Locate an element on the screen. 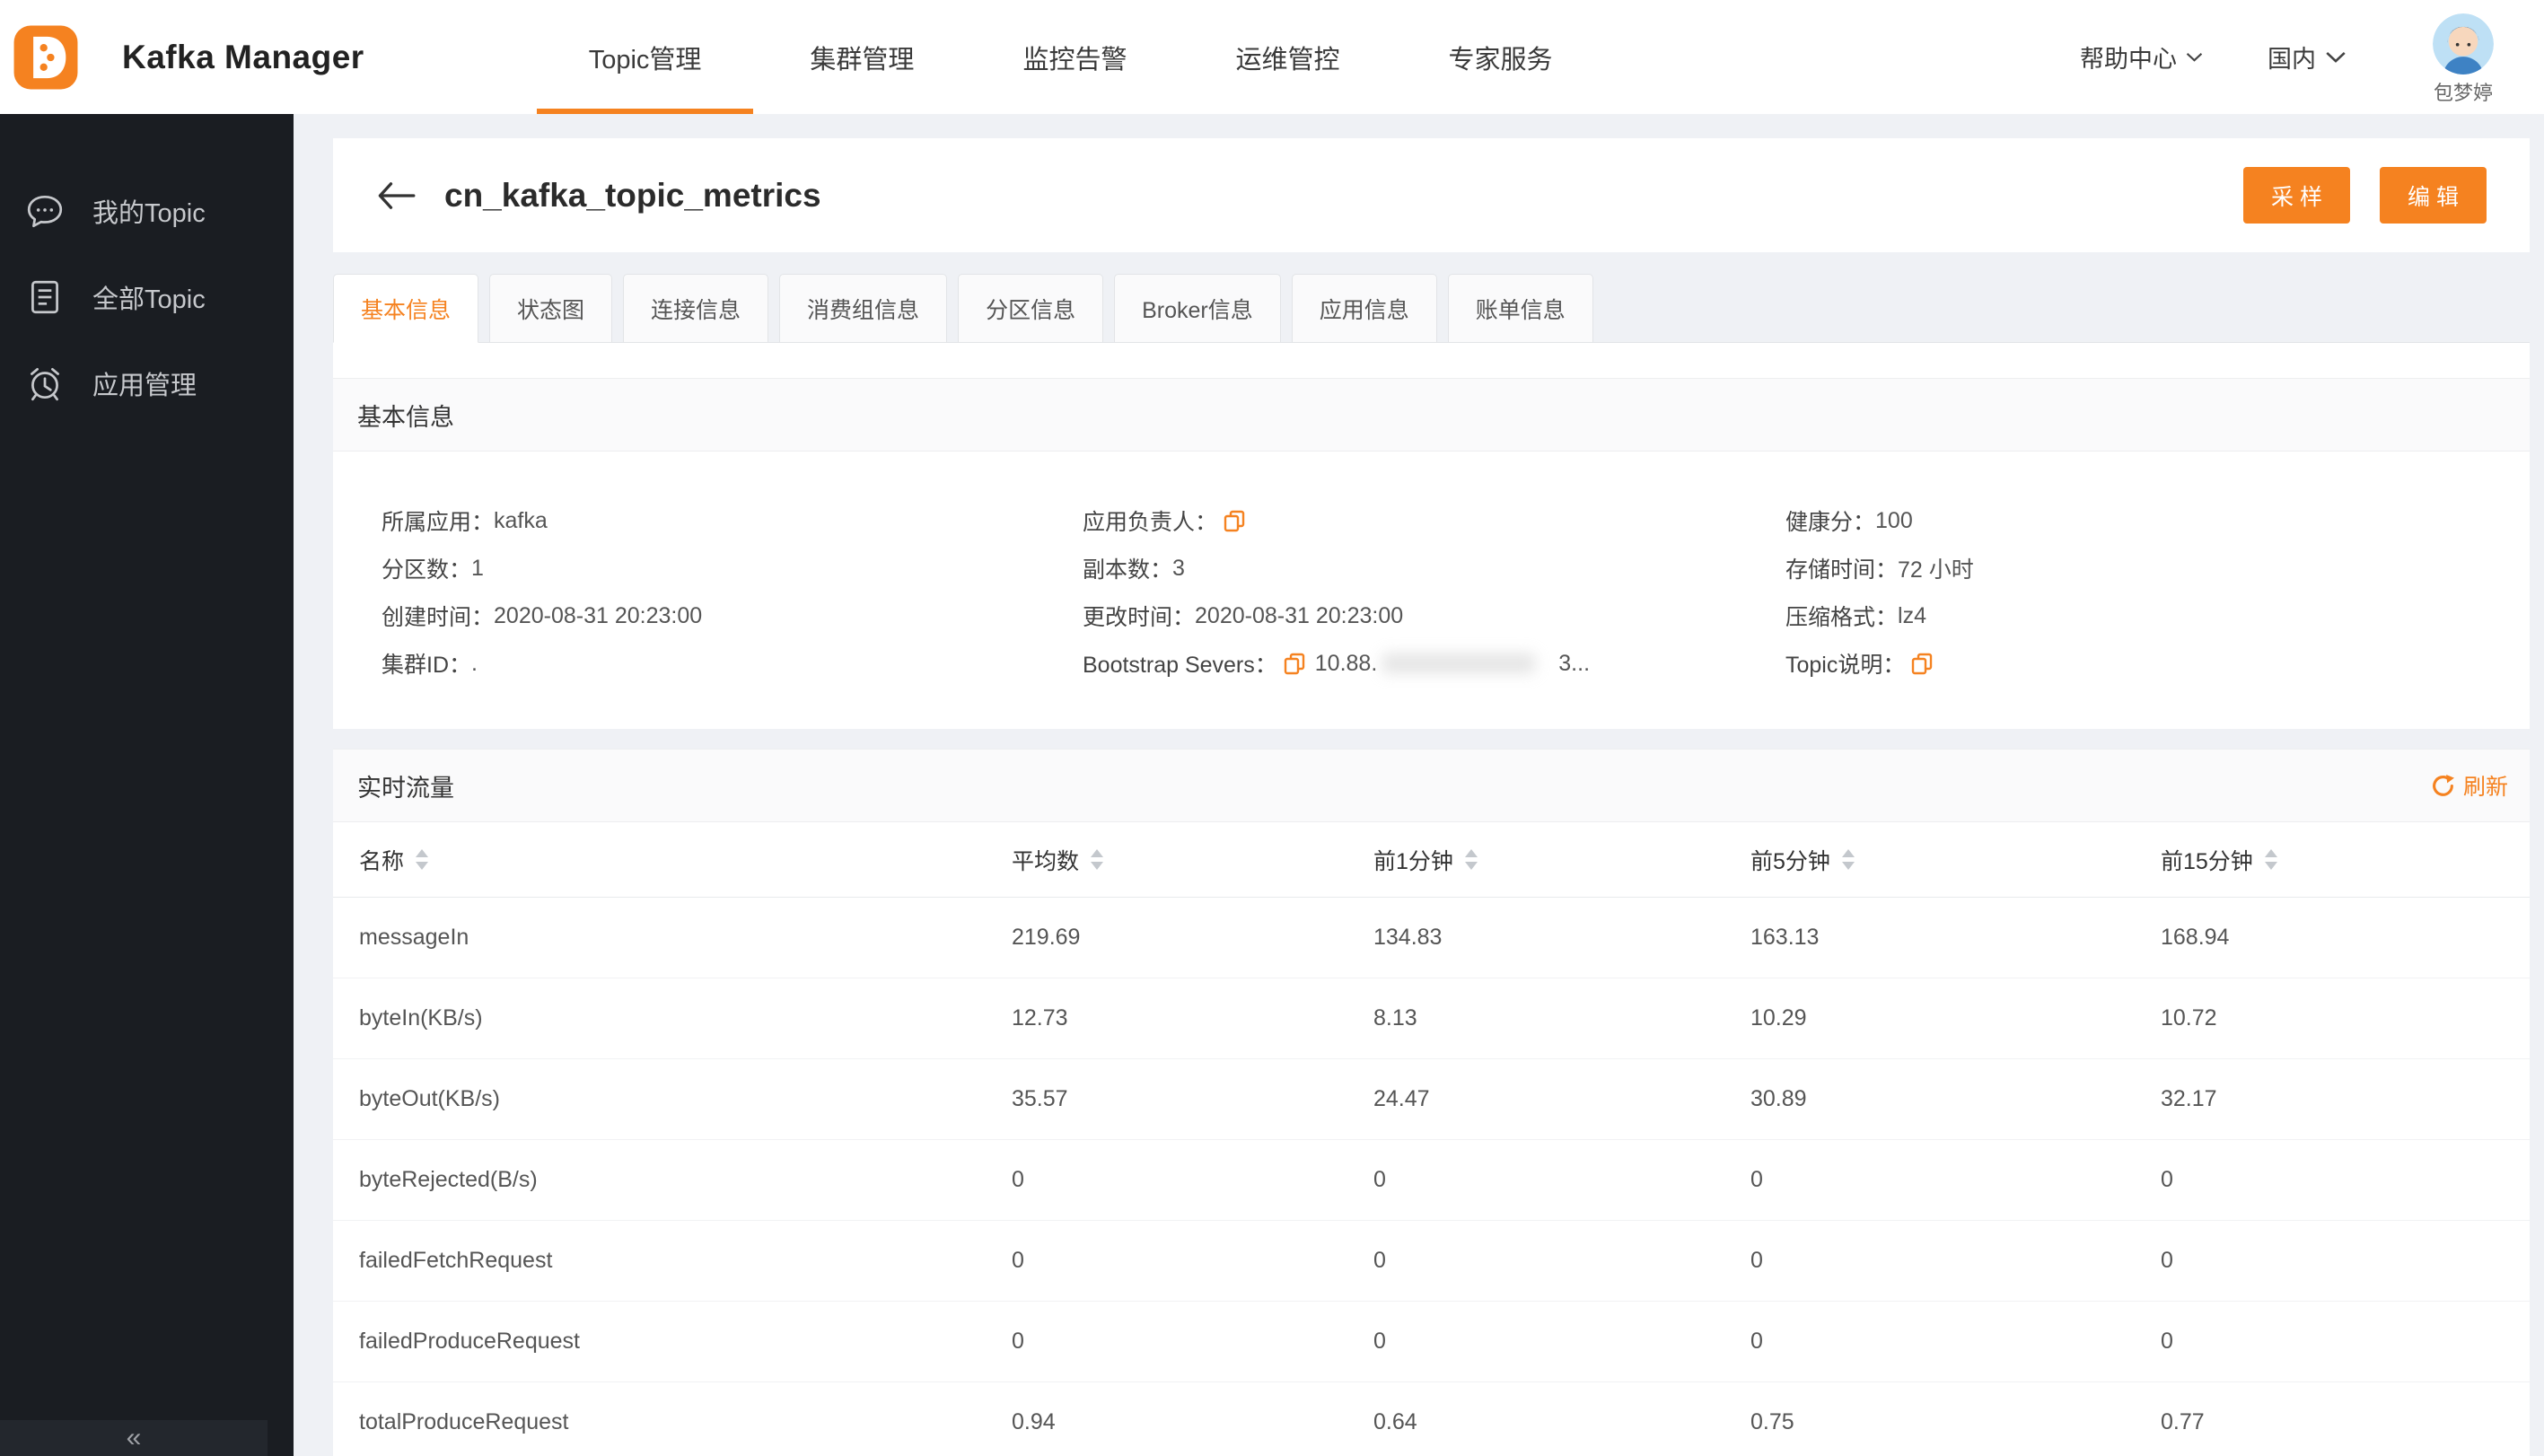 The image size is (2544, 1456). sidebar-item-my-topic: 我的Topic is located at coordinates (147, 211).